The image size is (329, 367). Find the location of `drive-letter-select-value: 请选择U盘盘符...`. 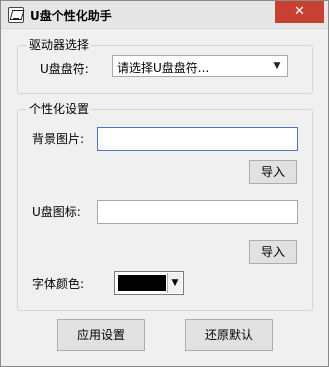

drive-letter-select-value: 请选择U盘盘符... is located at coordinates (163, 68).